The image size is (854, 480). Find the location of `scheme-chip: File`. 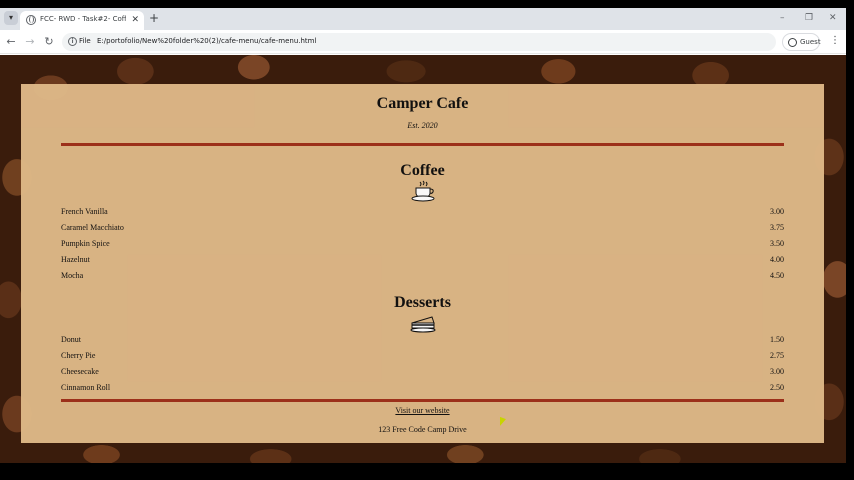

scheme-chip: File is located at coordinates (85, 41).